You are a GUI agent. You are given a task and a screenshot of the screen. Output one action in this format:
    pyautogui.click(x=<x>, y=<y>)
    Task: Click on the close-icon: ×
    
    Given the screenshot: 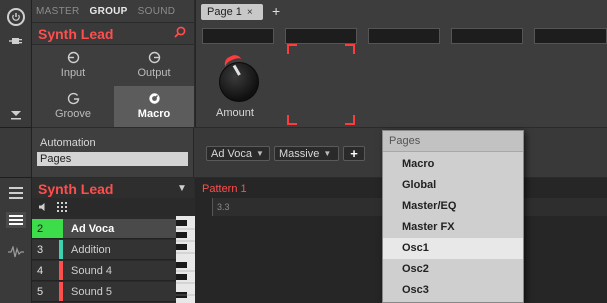 What is the action you would take?
    pyautogui.click(x=250, y=12)
    